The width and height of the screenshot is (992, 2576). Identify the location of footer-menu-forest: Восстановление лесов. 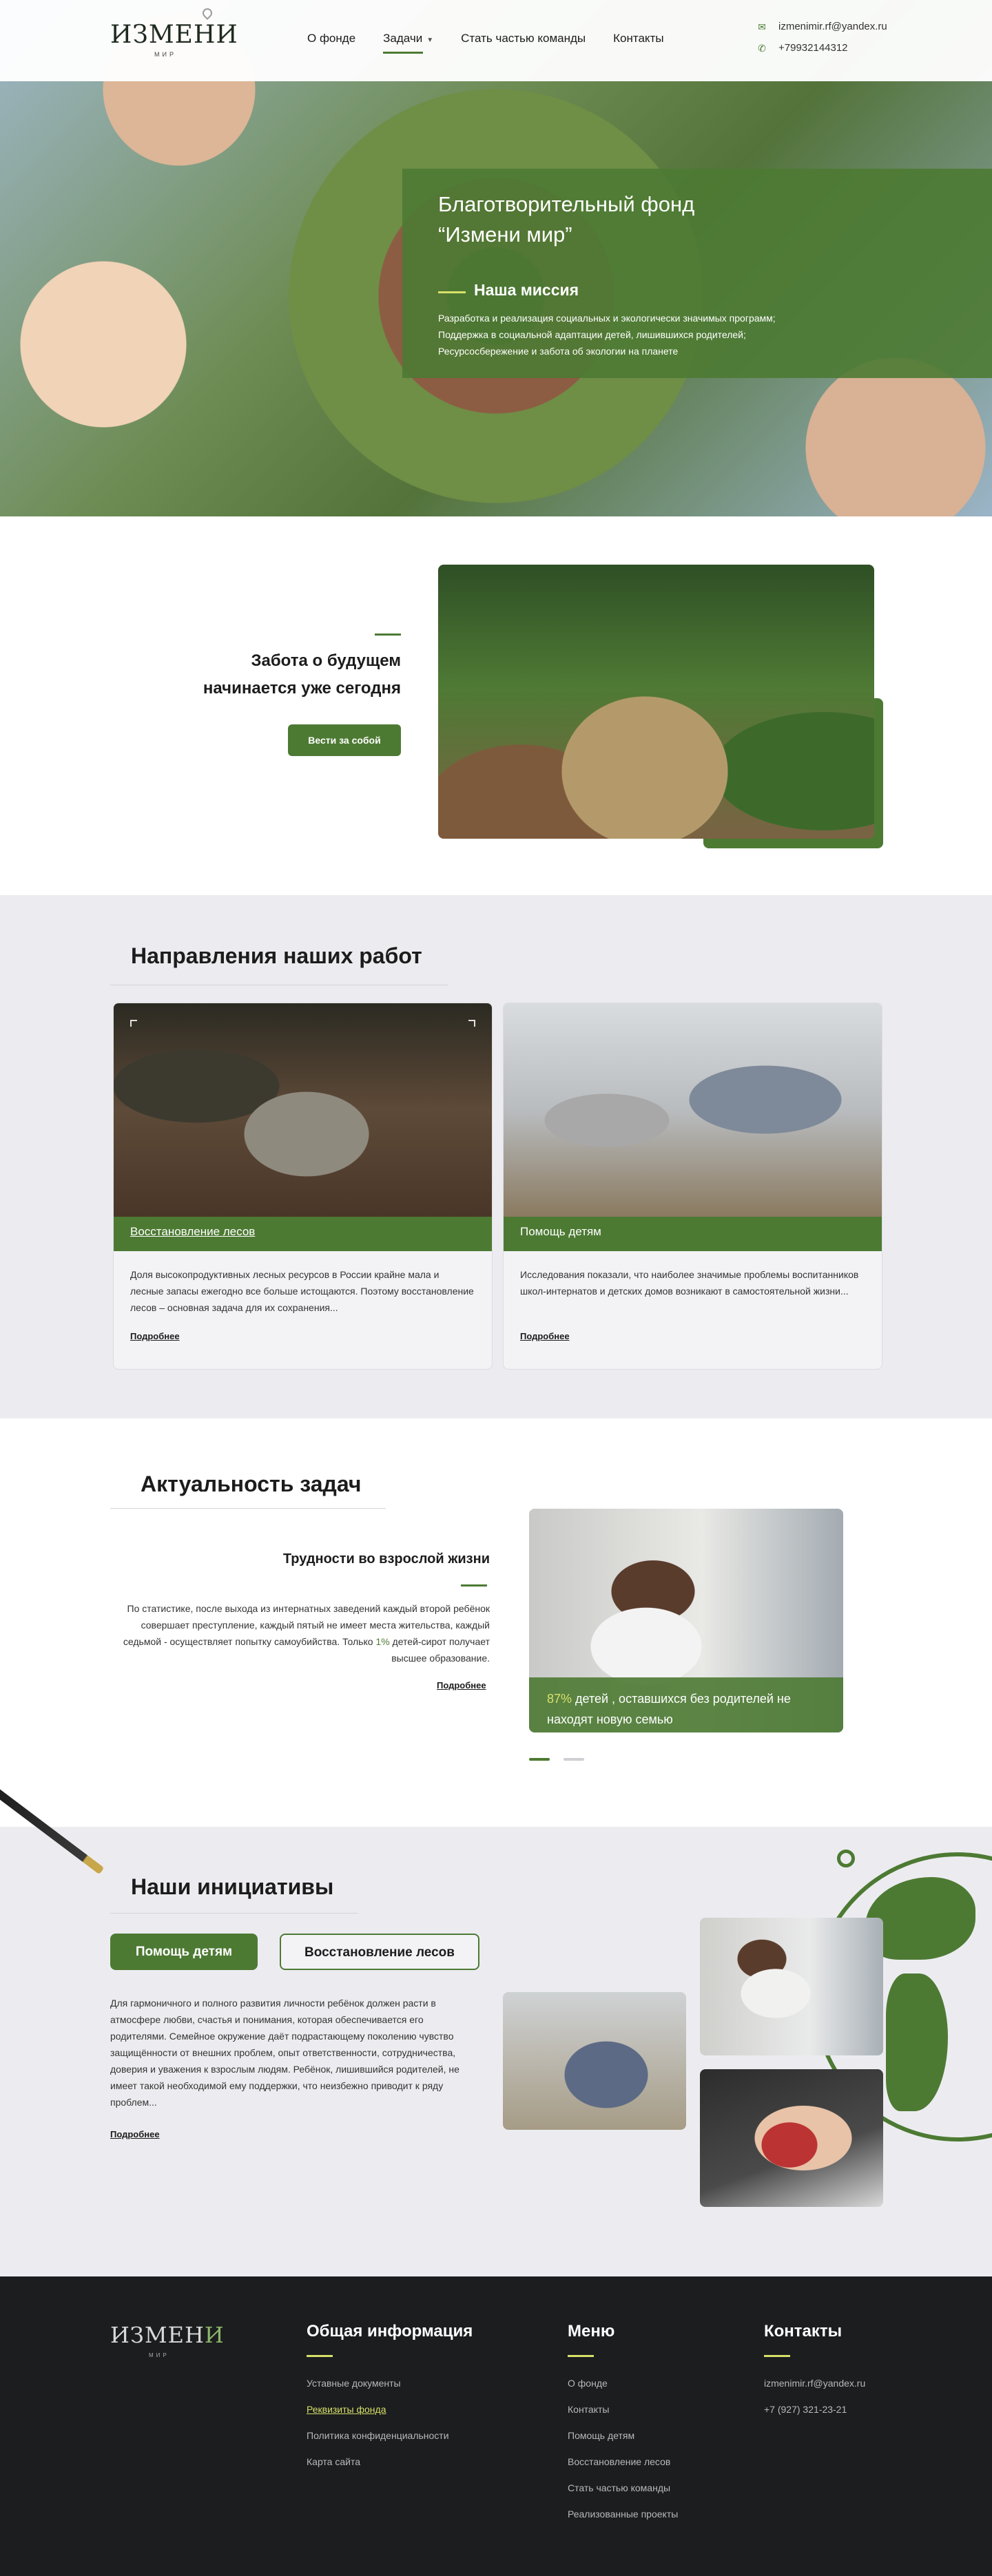
(623, 2461).